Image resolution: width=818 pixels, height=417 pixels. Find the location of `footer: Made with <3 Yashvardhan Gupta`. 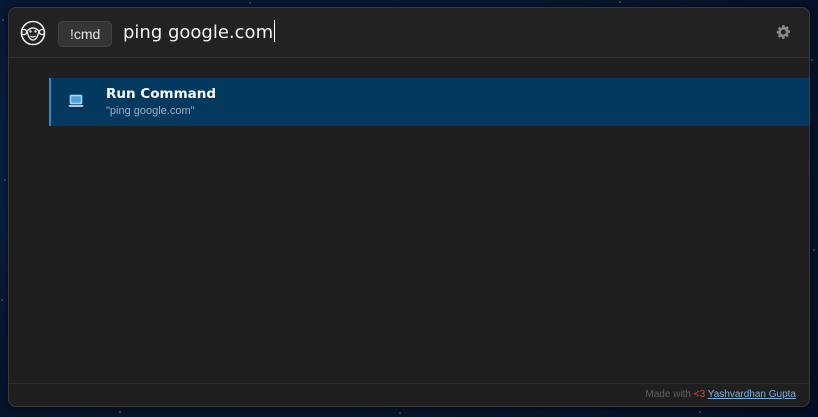

footer: Made with <3 Yashvardhan Gupta is located at coordinates (409, 394).